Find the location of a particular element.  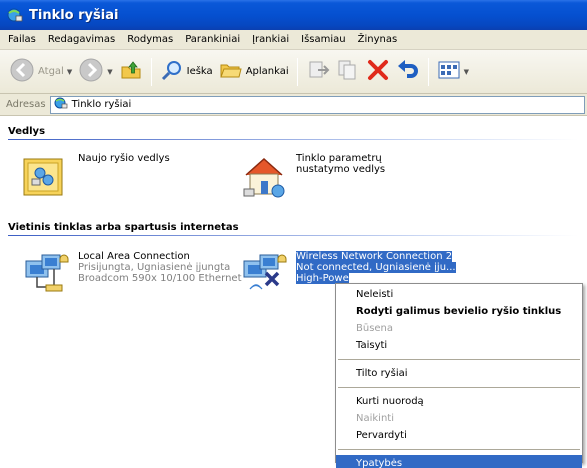

toolbar: Atgal ▼ ▼ Ieška Aplankai ▼ is located at coordinates (293, 72).